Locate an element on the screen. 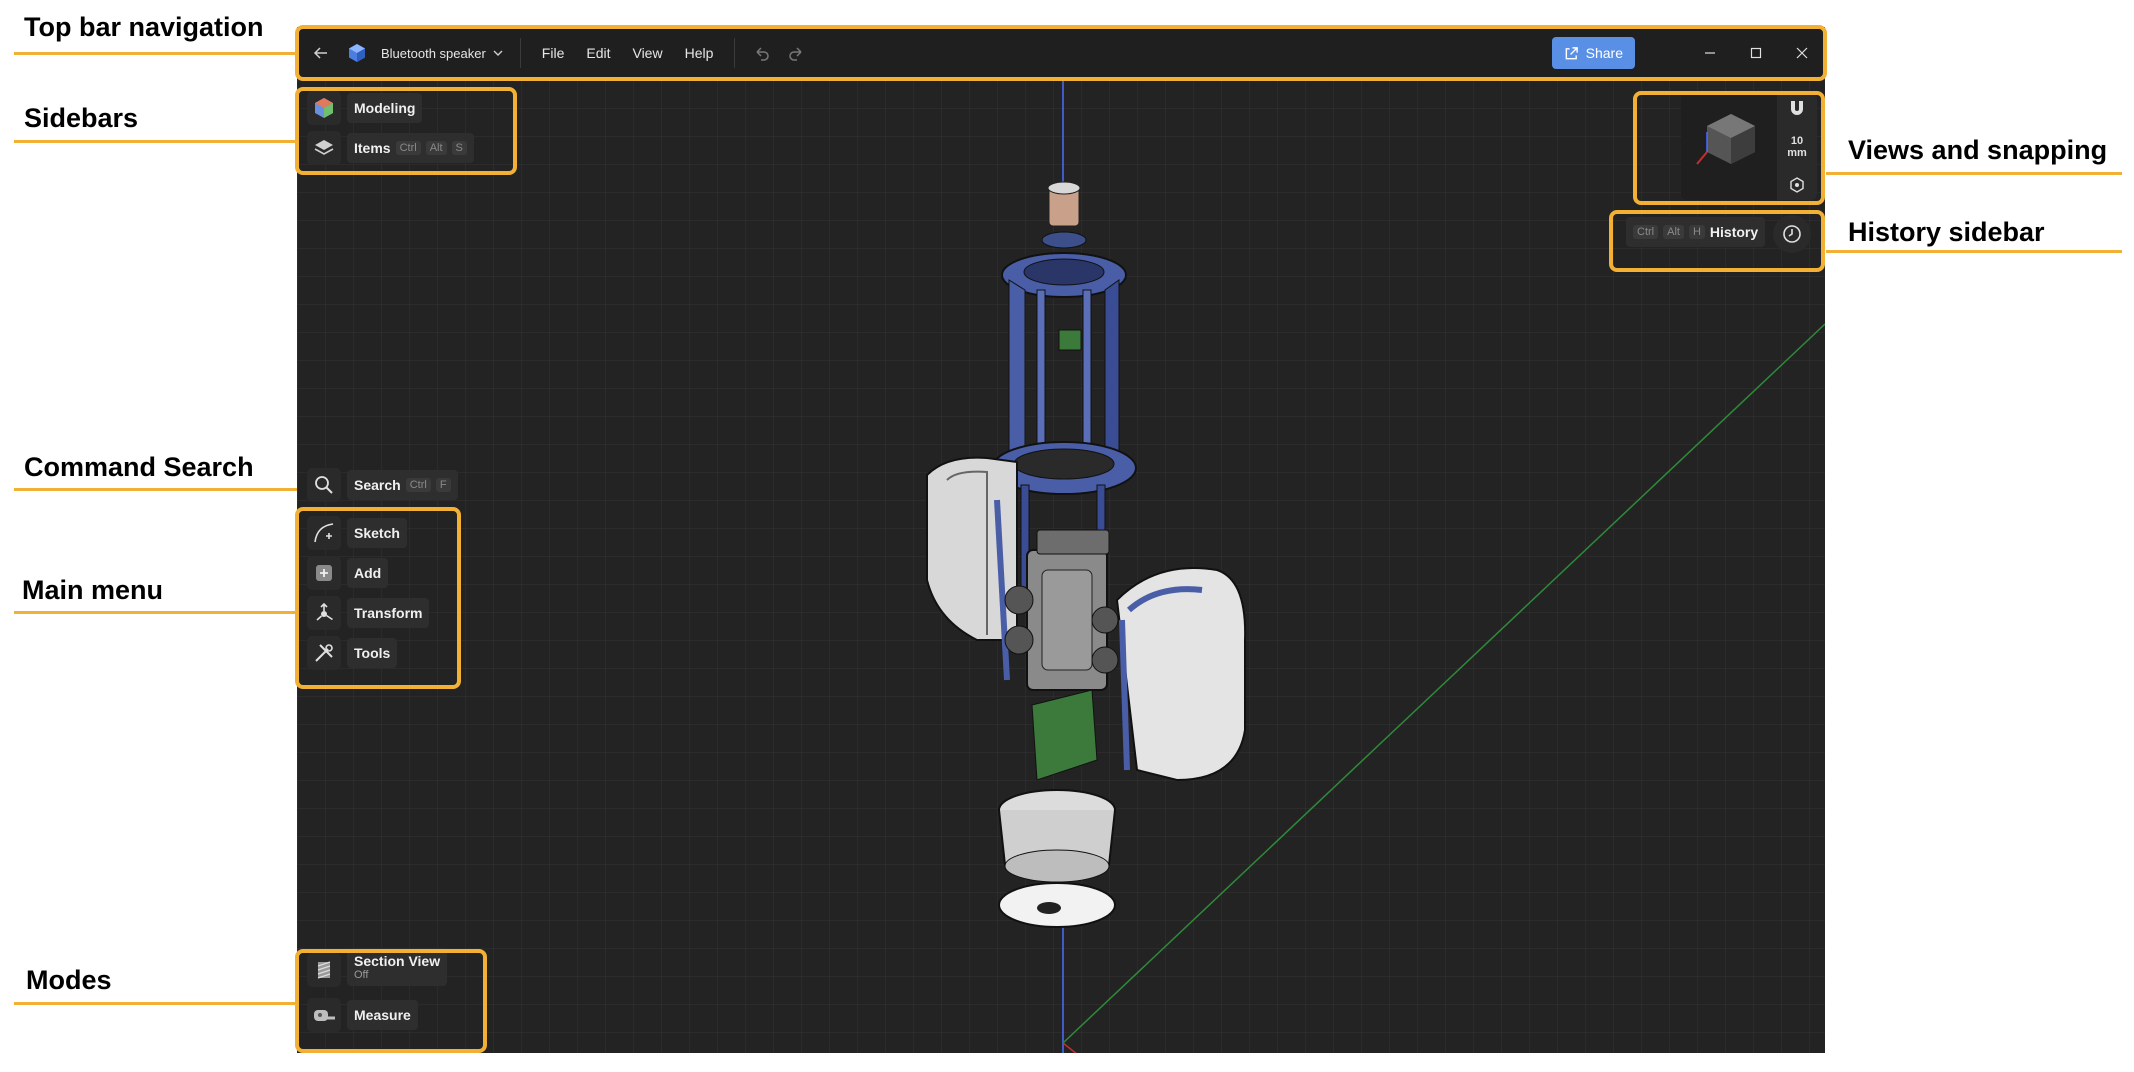 This screenshot has width=2134, height=1072. tools-icon is located at coordinates (324, 653).